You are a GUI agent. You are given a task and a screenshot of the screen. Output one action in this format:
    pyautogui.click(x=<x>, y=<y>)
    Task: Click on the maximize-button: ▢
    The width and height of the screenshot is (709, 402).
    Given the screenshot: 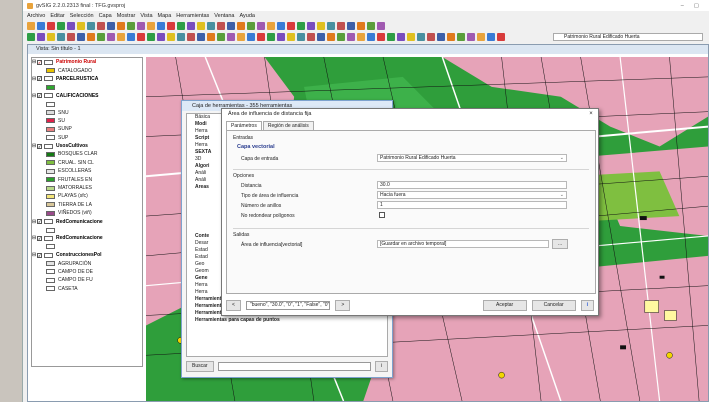 What is the action you would take?
    pyautogui.click(x=696, y=6)
    